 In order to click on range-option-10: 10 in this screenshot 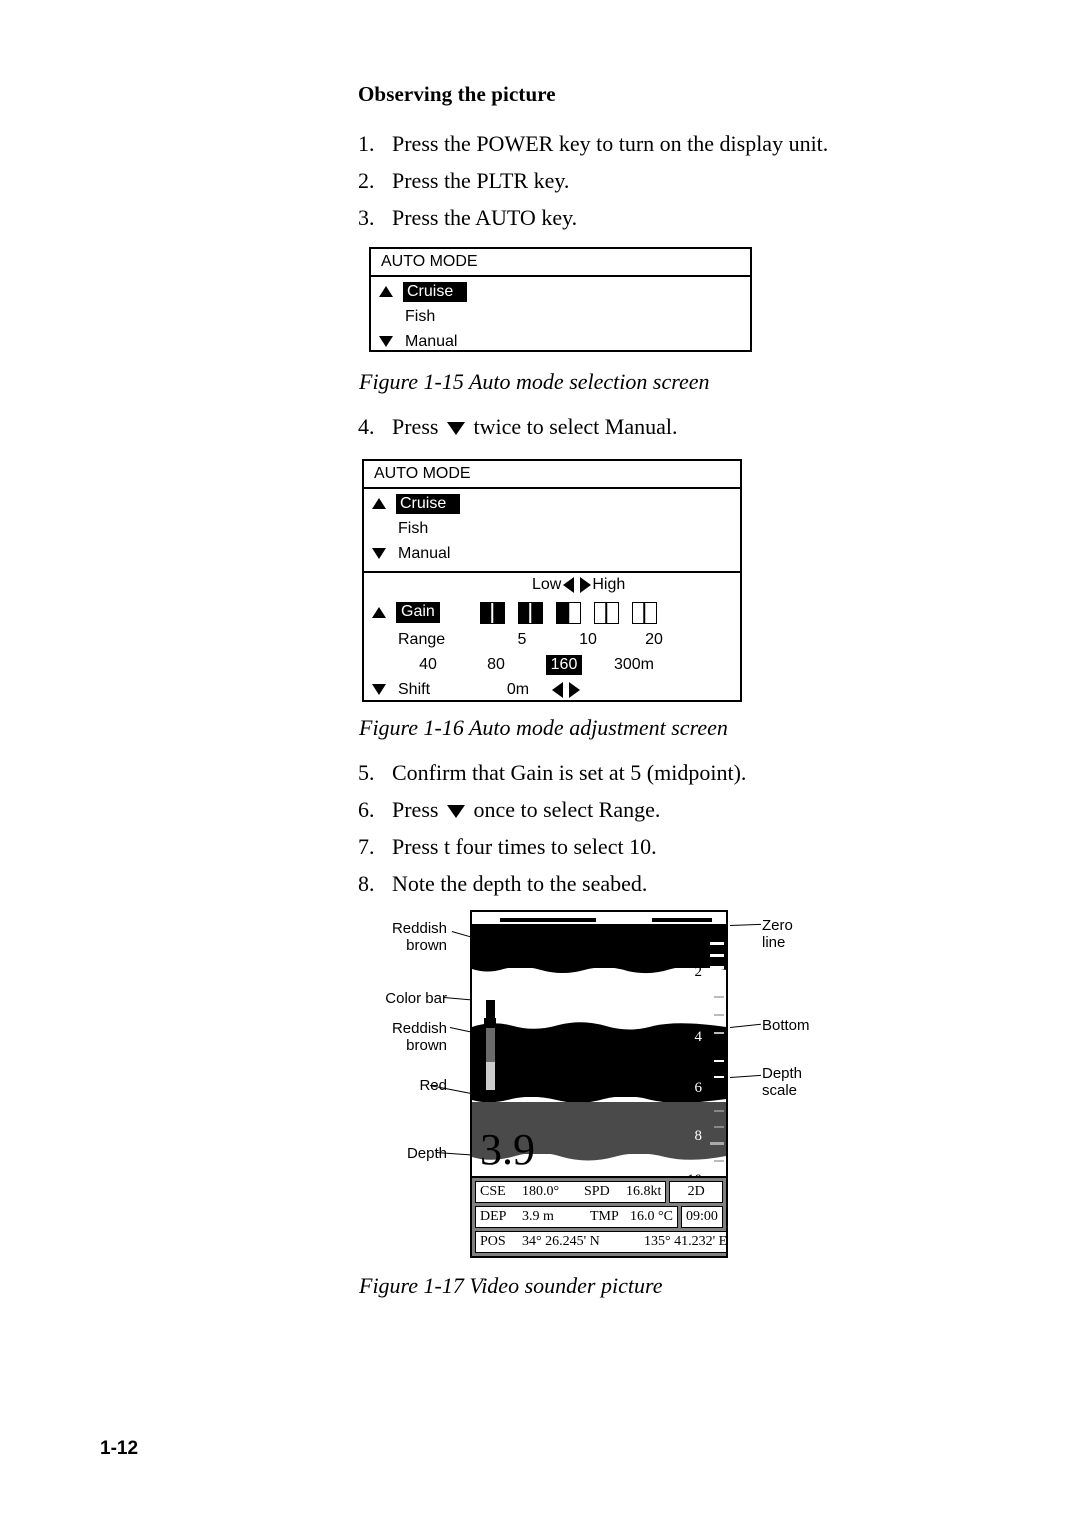, I will do `click(588, 640)`.